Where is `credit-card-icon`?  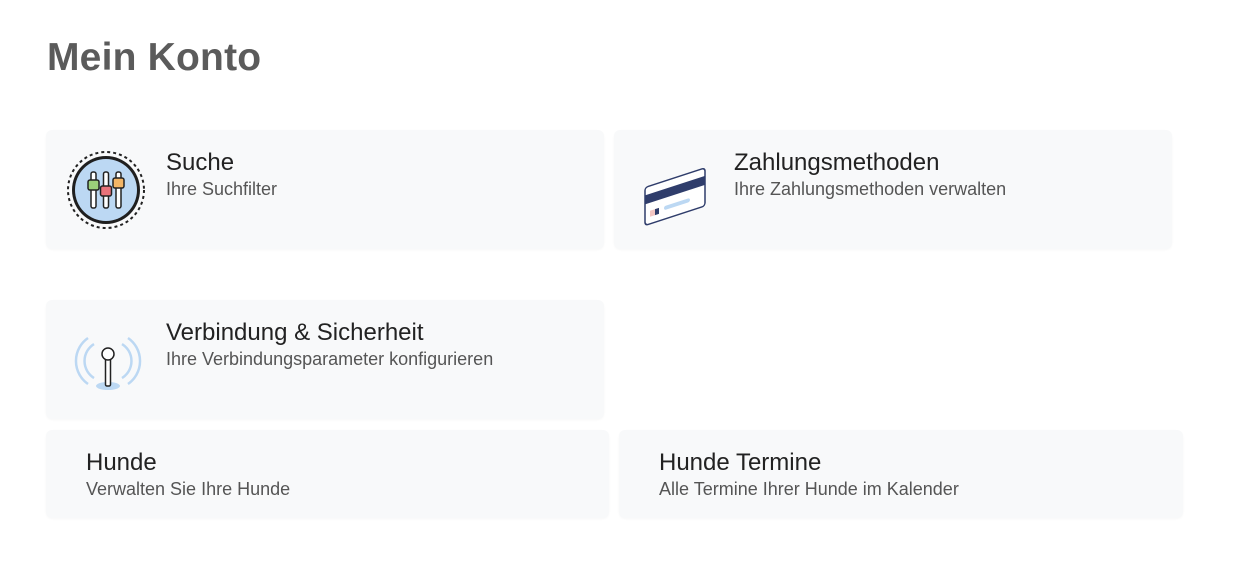
credit-card-icon is located at coordinates (674, 190).